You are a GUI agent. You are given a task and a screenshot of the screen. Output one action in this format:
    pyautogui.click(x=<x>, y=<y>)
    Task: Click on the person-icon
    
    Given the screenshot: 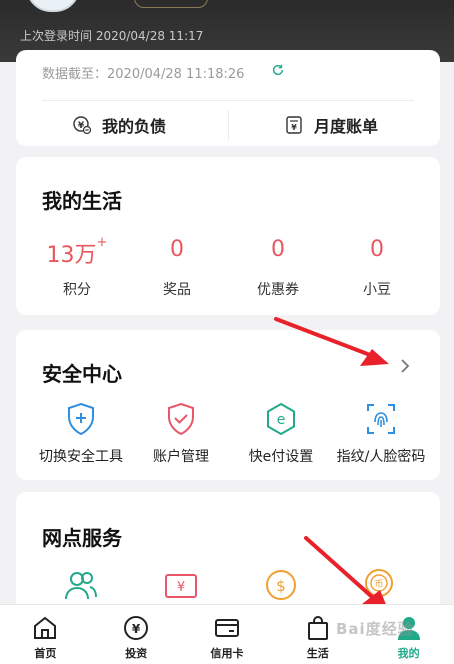 What is the action you would take?
    pyautogui.click(x=408, y=628)
    